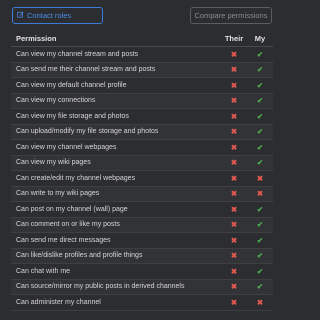 The height and width of the screenshot is (320, 320). Describe the element at coordinates (72, 209) in the screenshot. I see `permission-label: Can post on my channel (wall) page` at that location.